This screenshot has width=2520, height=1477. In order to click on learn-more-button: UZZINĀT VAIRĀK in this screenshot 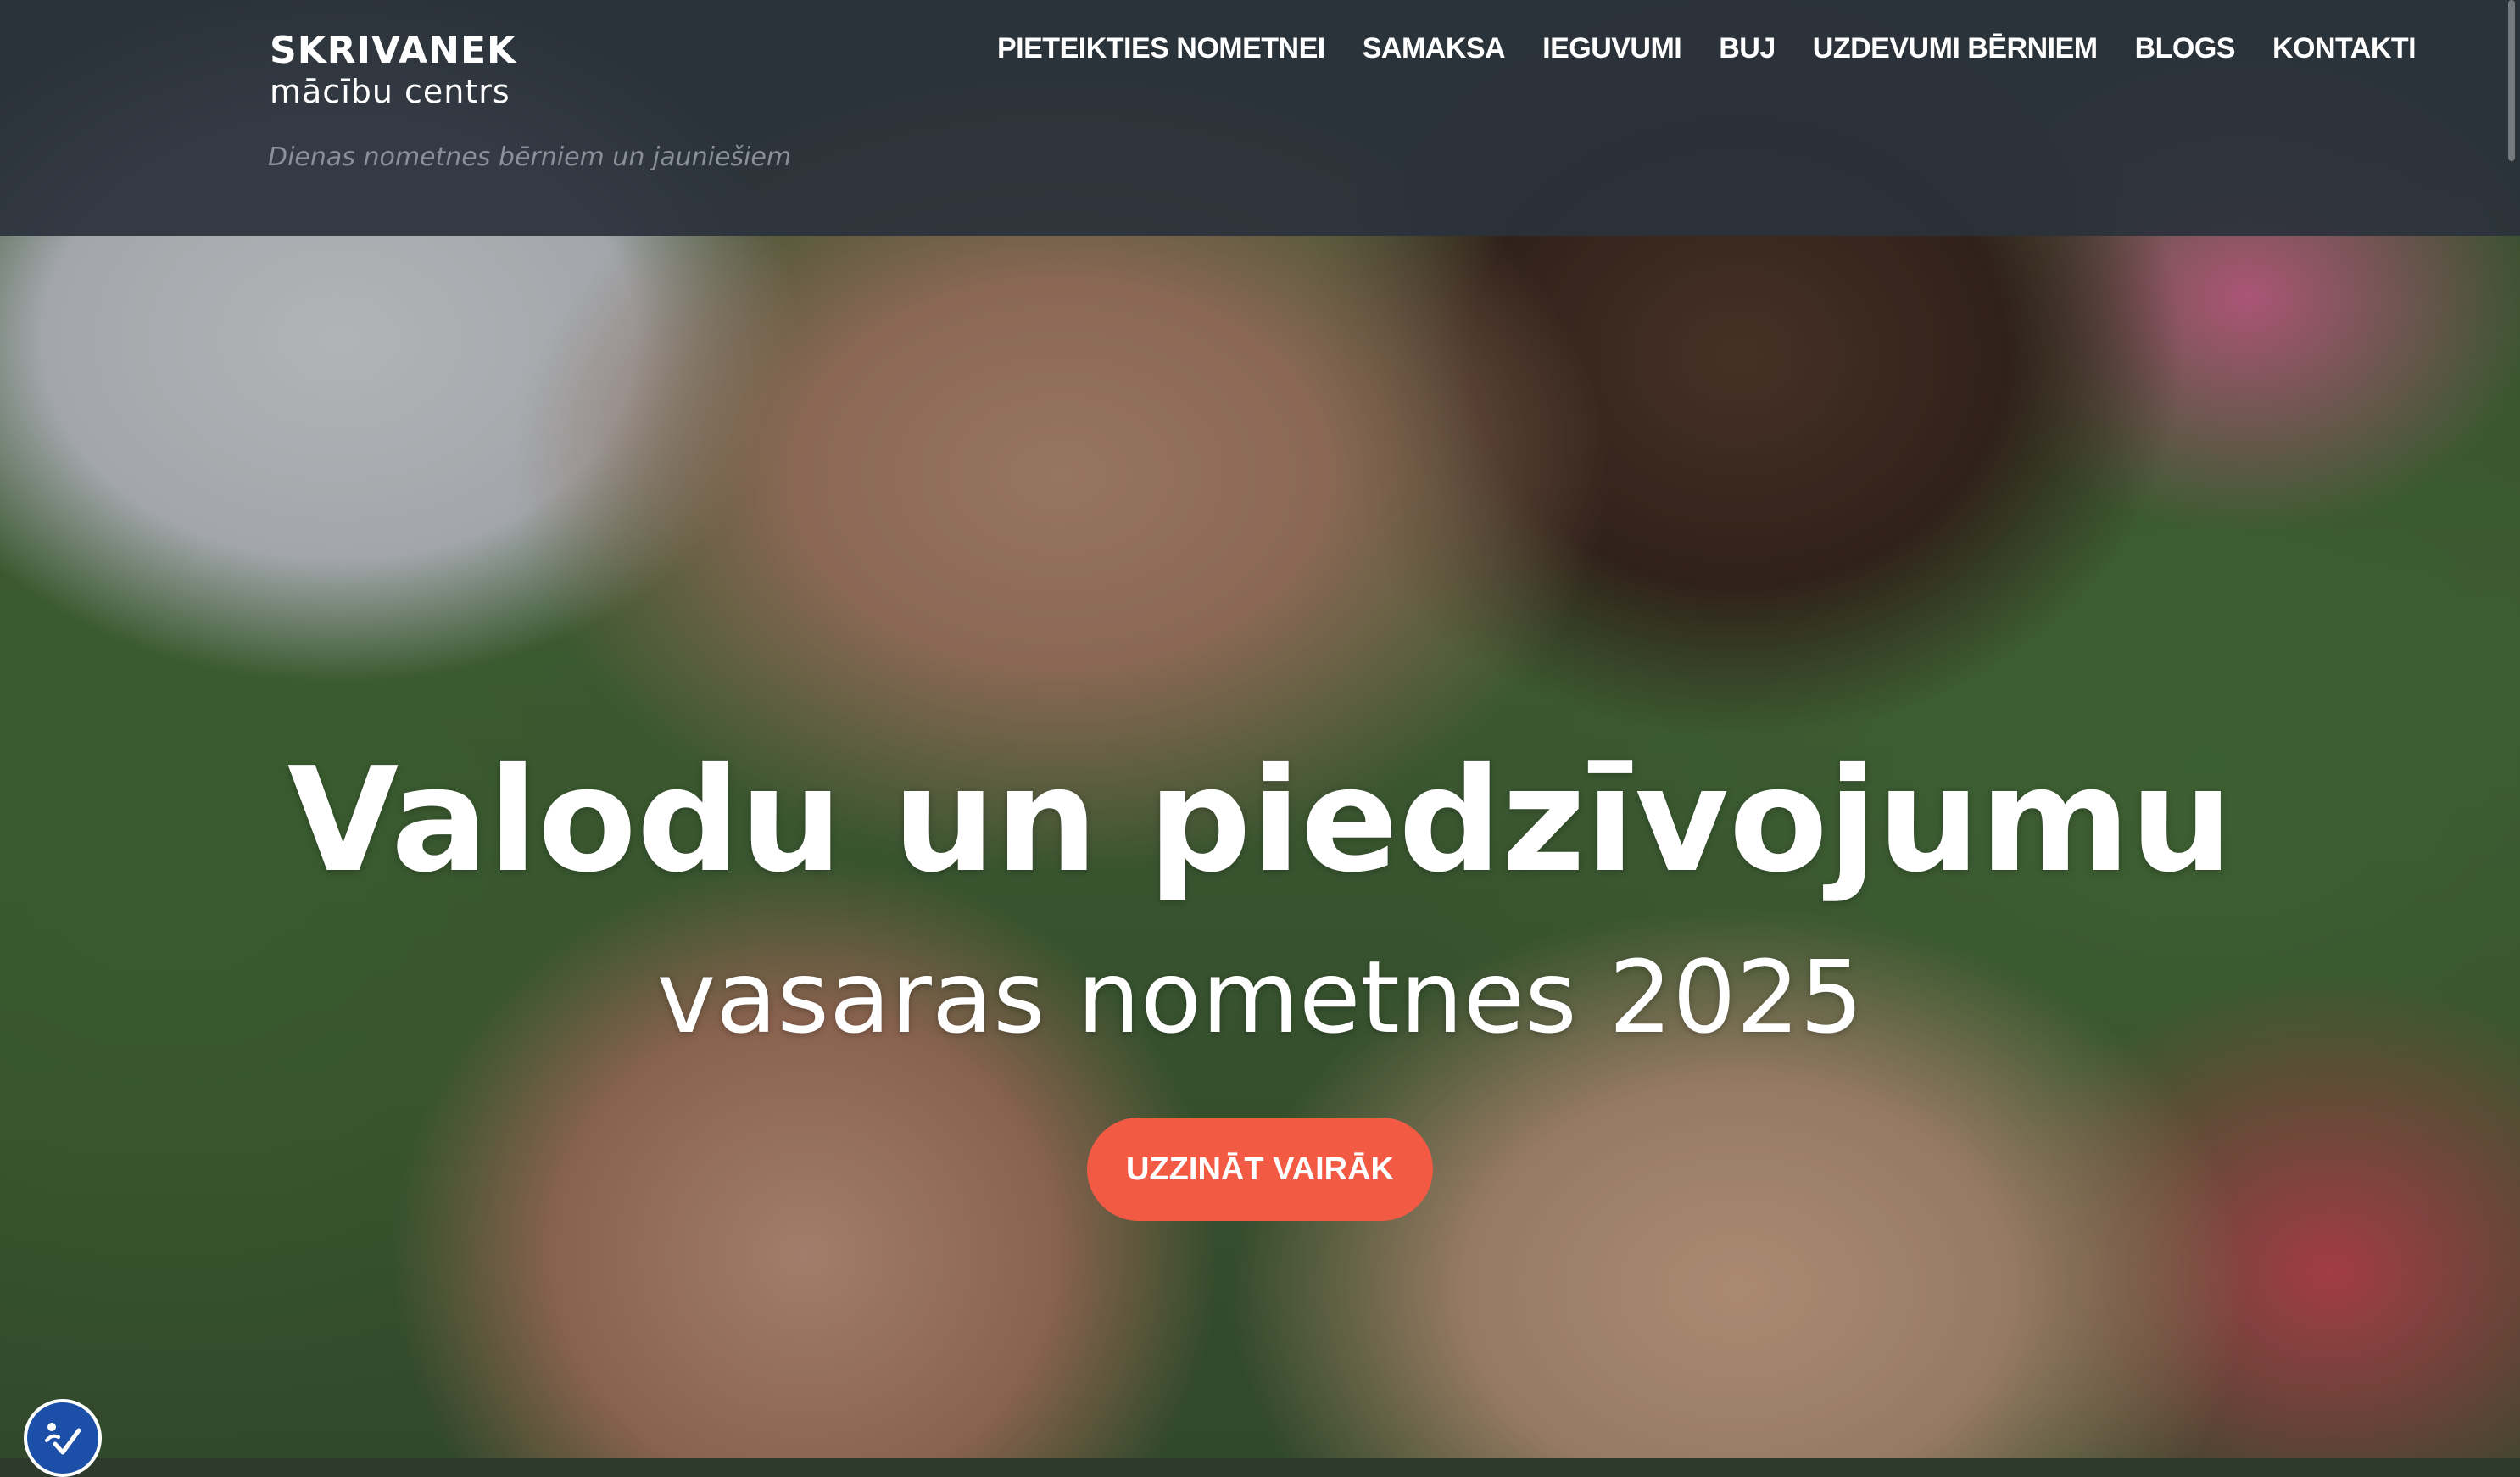, I will do `click(1260, 1169)`.